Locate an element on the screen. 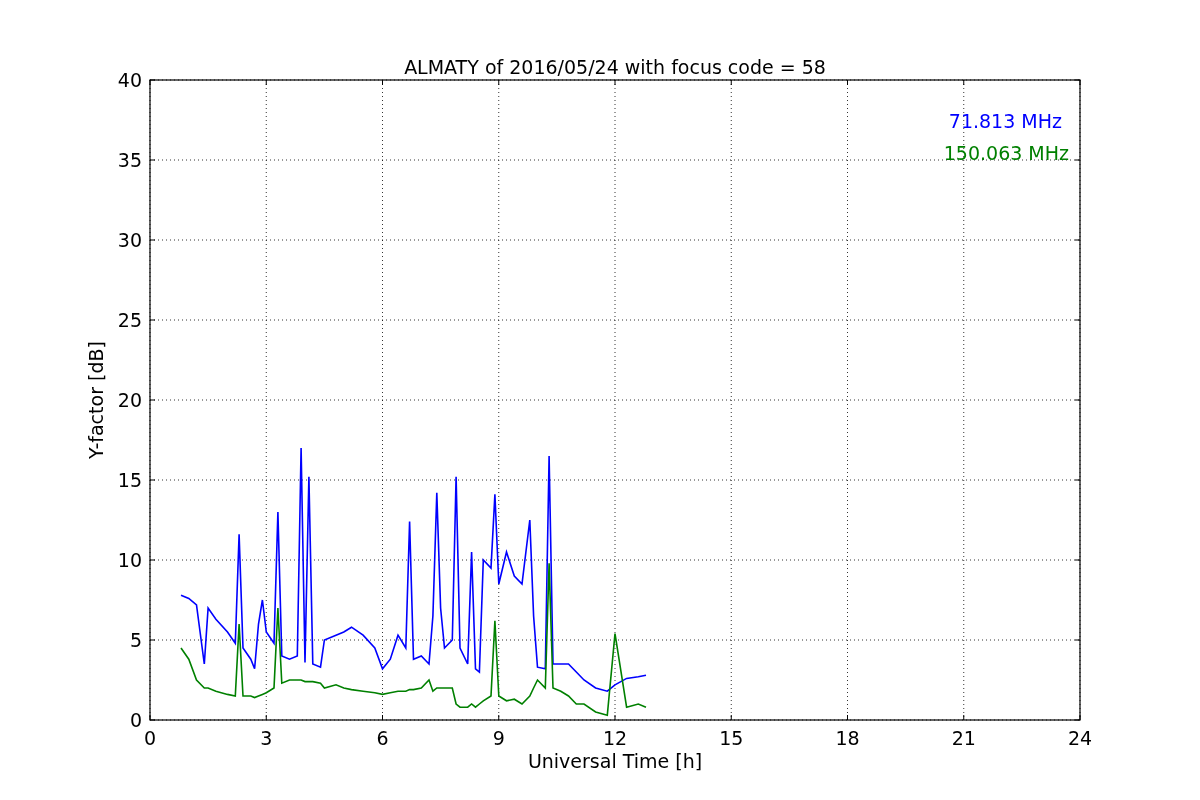  x-tick-label: 18 is located at coordinates (847, 738).